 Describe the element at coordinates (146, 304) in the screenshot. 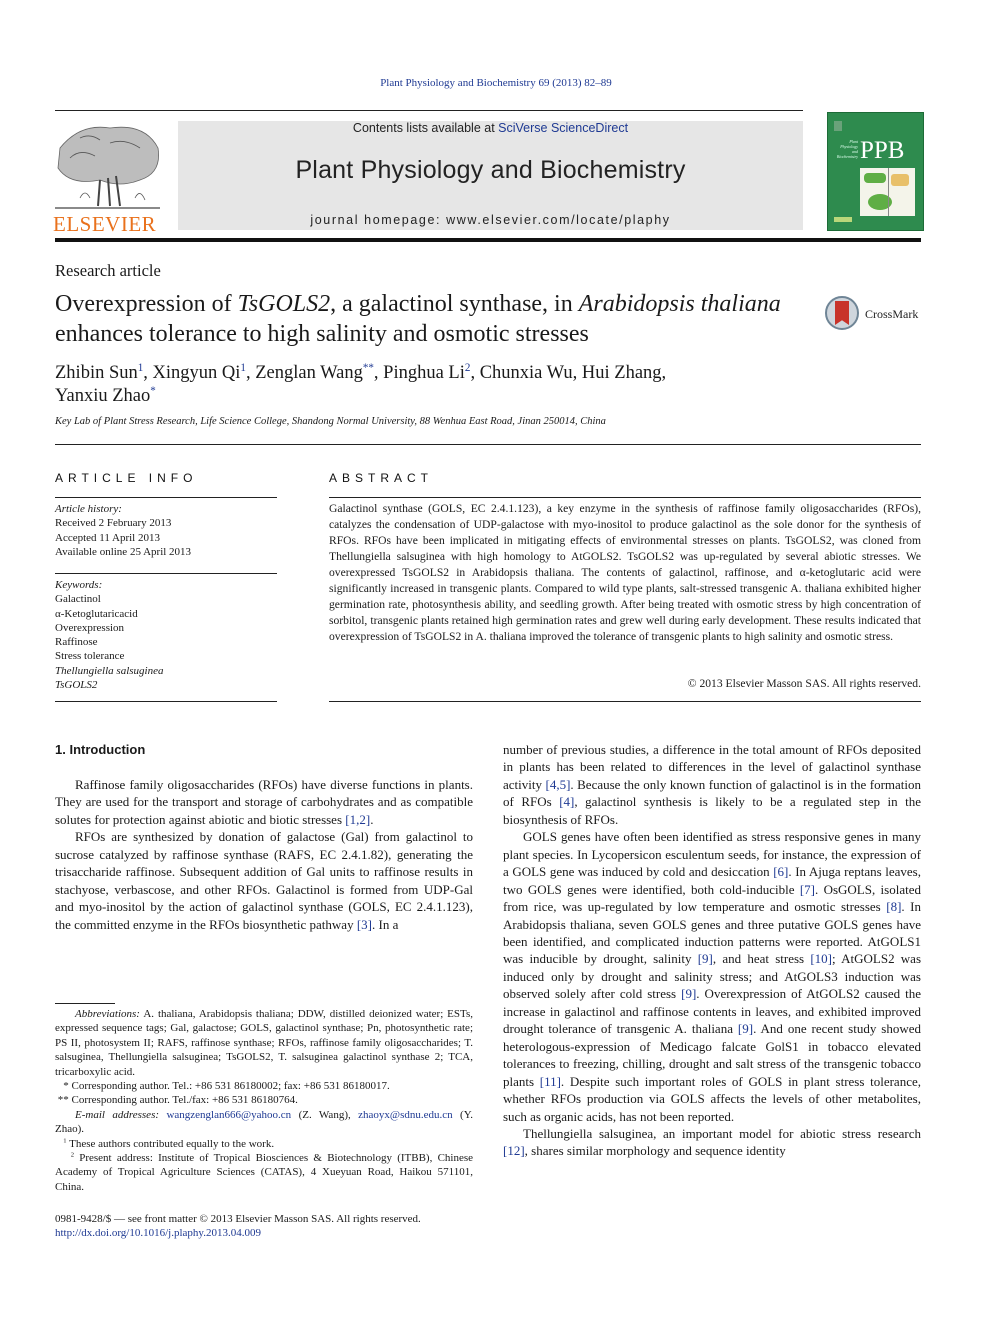

I see `title-part: Overexpression of` at that location.